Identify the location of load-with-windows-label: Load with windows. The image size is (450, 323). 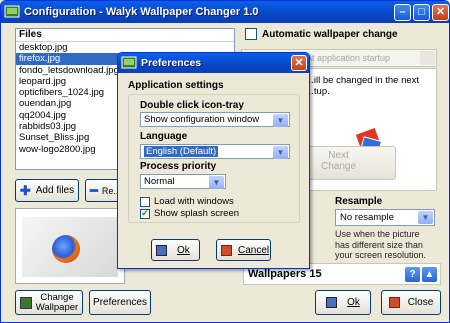
(194, 201).